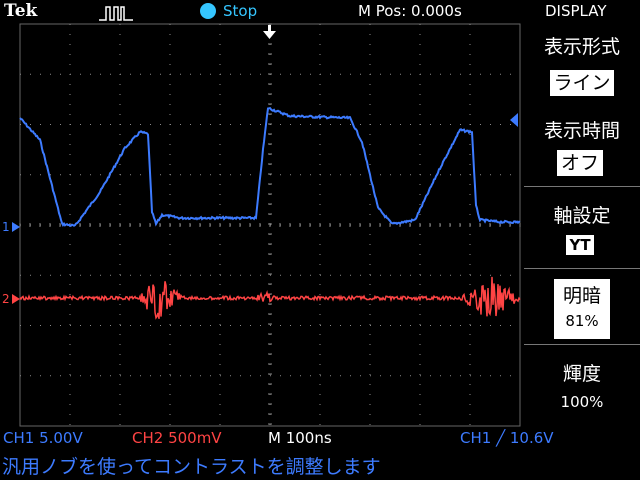 Image resolution: width=640 pixels, height=480 pixels. I want to click on format-label: 軸設定, so click(582, 216).